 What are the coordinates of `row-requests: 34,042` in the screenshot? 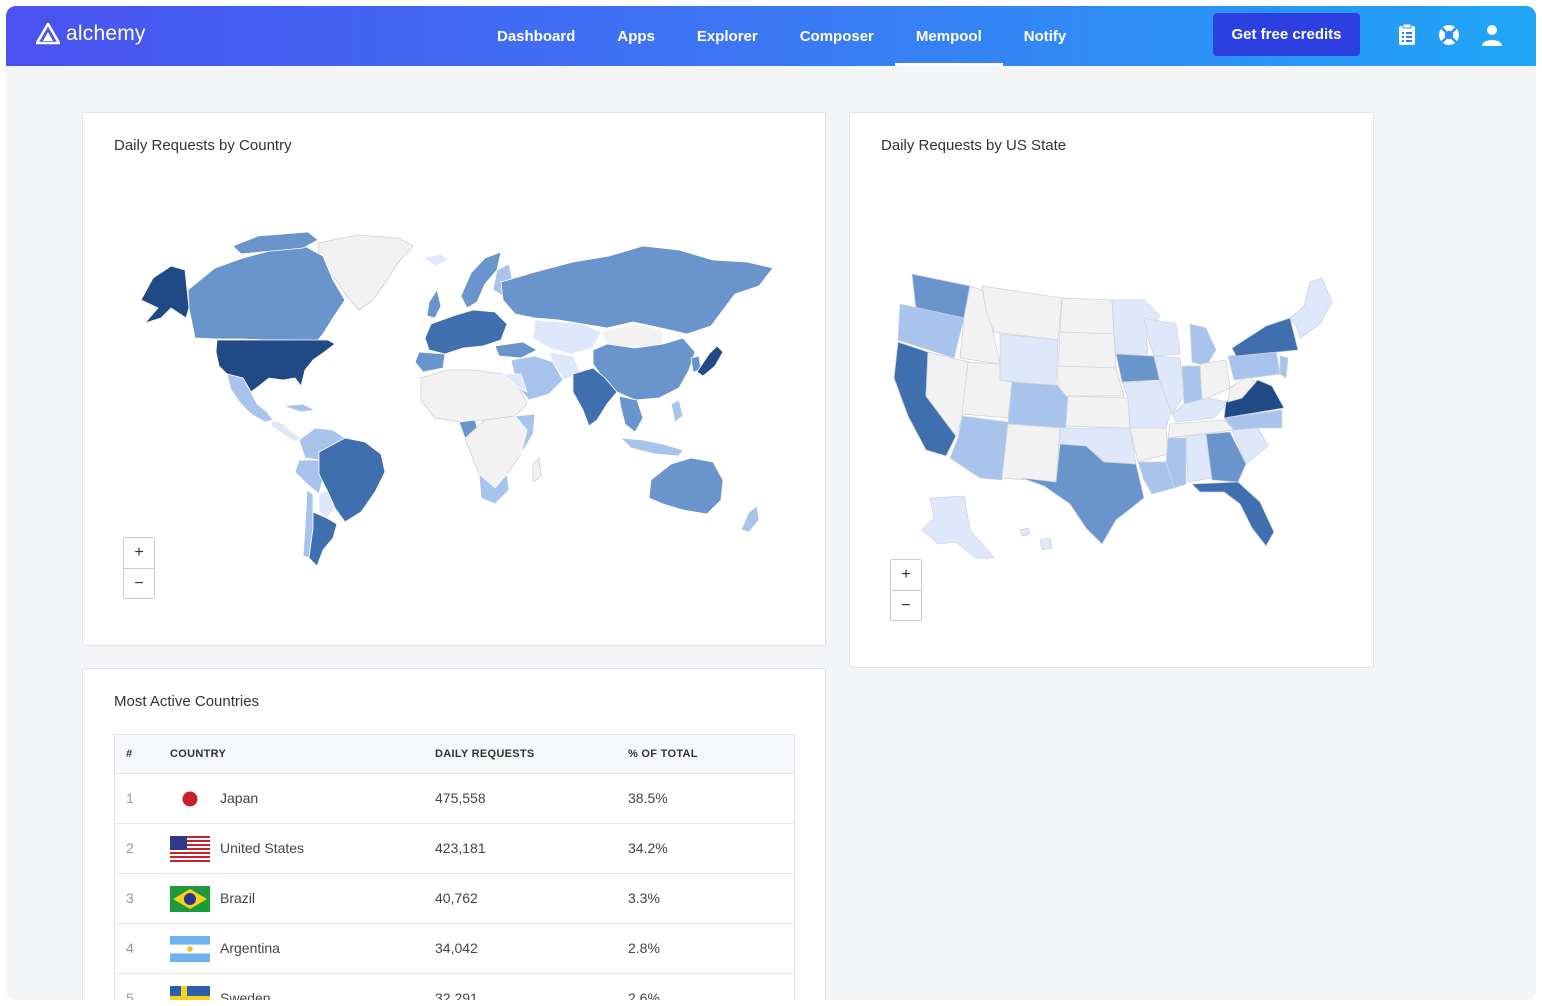 It's located at (456, 948).